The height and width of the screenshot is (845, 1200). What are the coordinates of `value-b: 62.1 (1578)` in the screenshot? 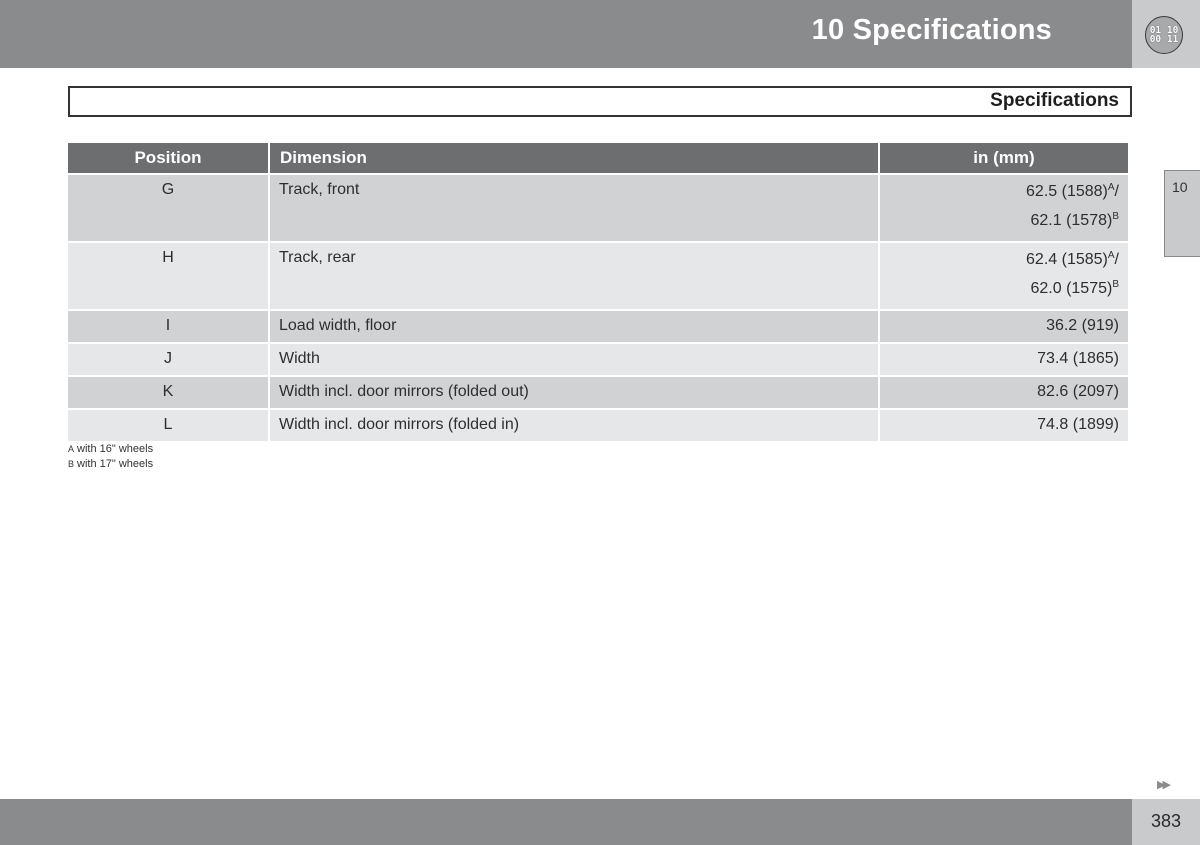 It's located at (1071, 220).